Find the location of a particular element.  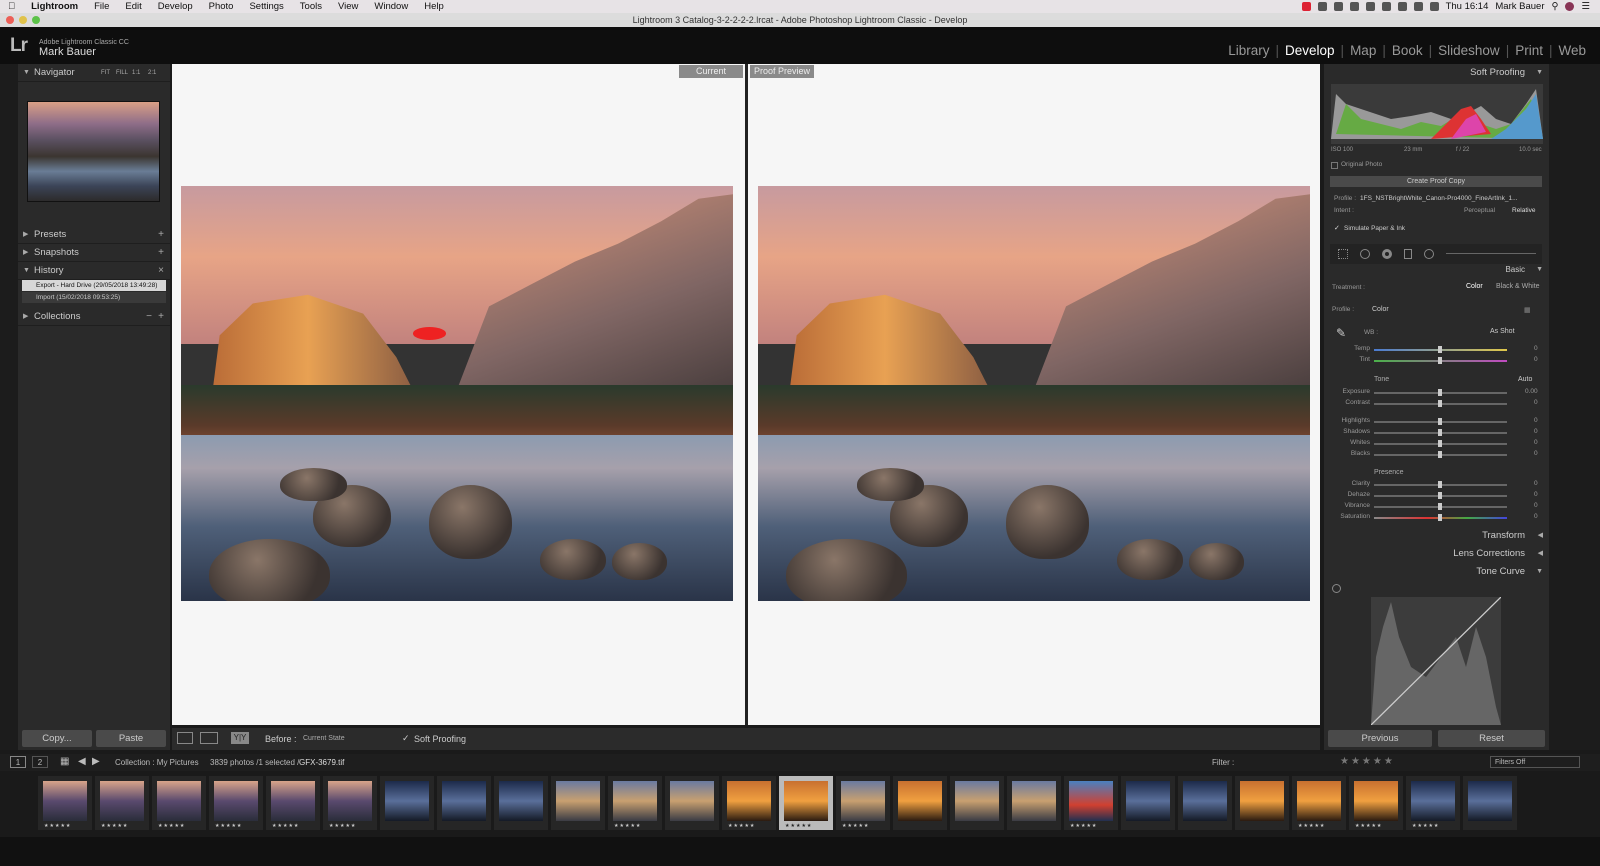

status-timemachine-icon is located at coordinates (1370, 6).